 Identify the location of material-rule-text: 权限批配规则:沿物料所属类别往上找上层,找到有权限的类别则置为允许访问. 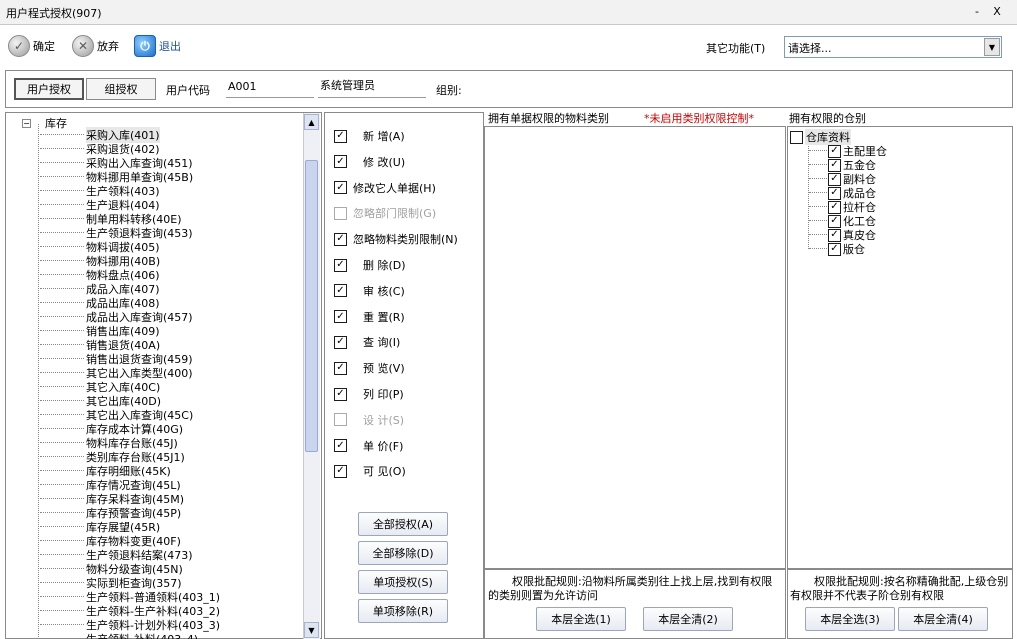
(630, 588).